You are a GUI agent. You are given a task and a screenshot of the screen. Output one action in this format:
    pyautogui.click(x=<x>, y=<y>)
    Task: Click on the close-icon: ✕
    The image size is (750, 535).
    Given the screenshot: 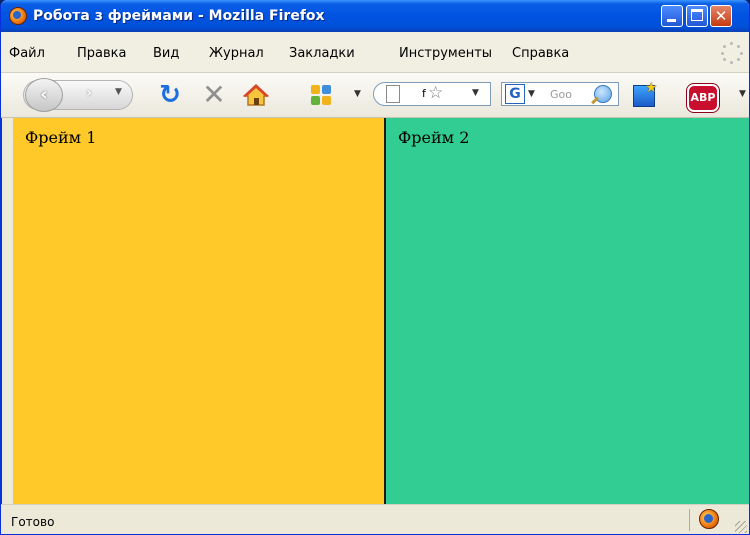 What is the action you would take?
    pyautogui.click(x=721, y=16)
    